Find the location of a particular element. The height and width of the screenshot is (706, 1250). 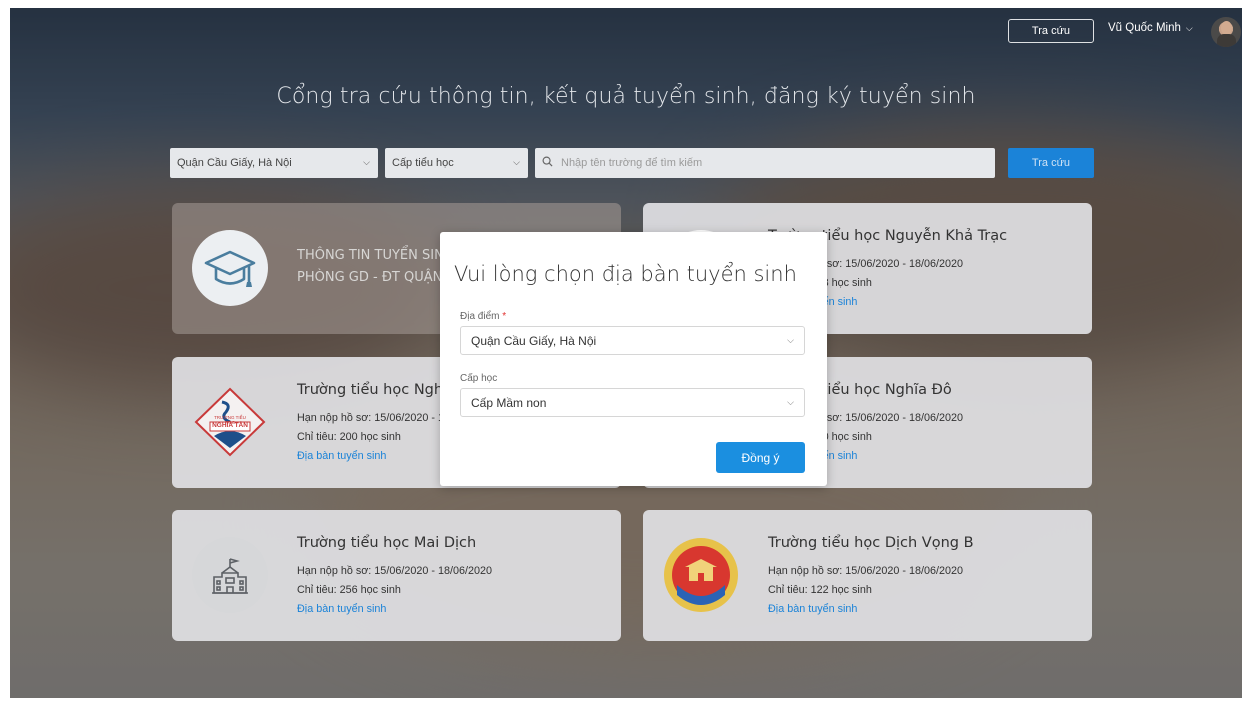

search-input: Nhập tên trường để tìm kiếm is located at coordinates (765, 163).